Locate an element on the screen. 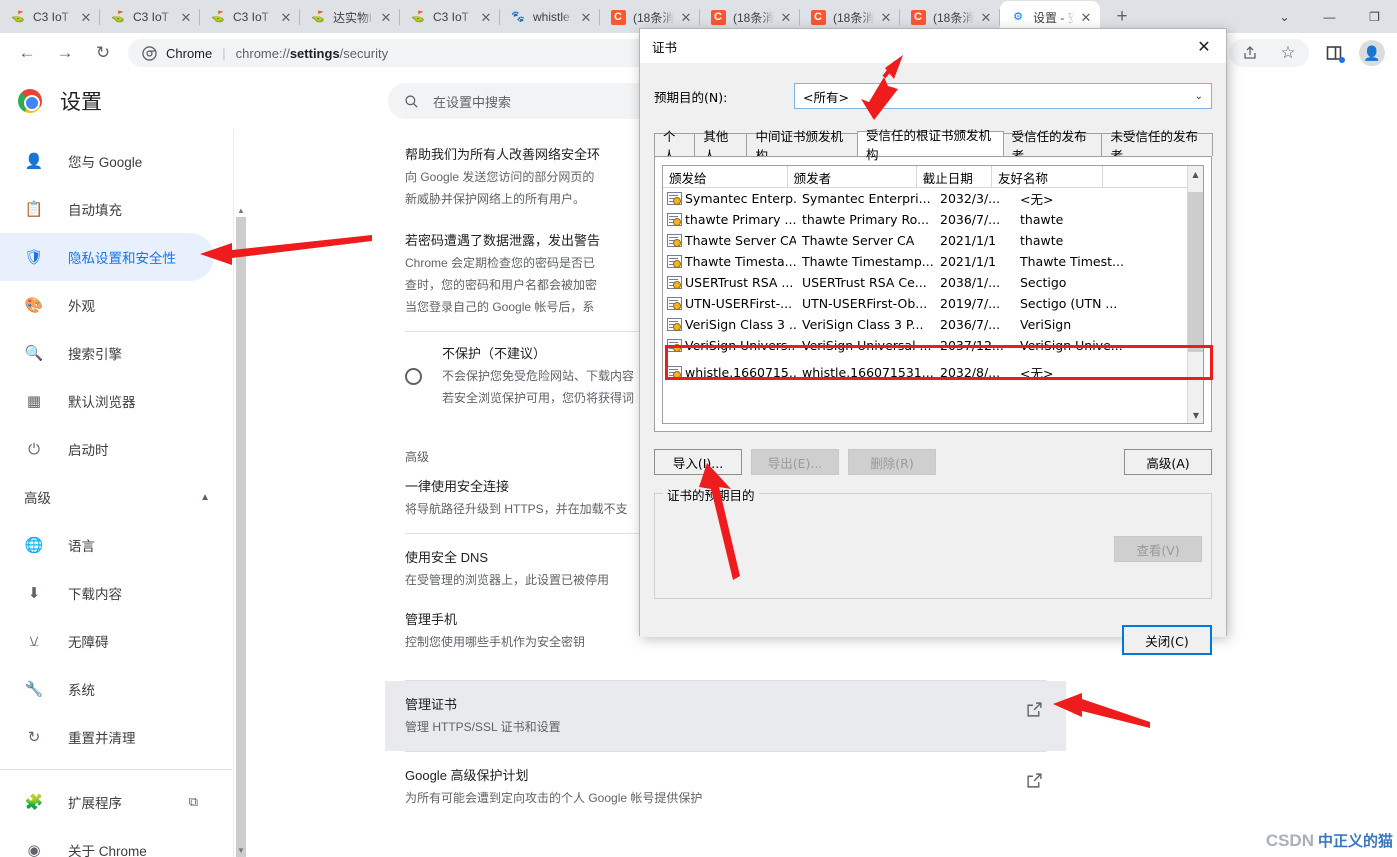 This screenshot has width=1397, height=857. sidebar-item-default-browser: ▦ 默认浏览器 is located at coordinates (107, 401).